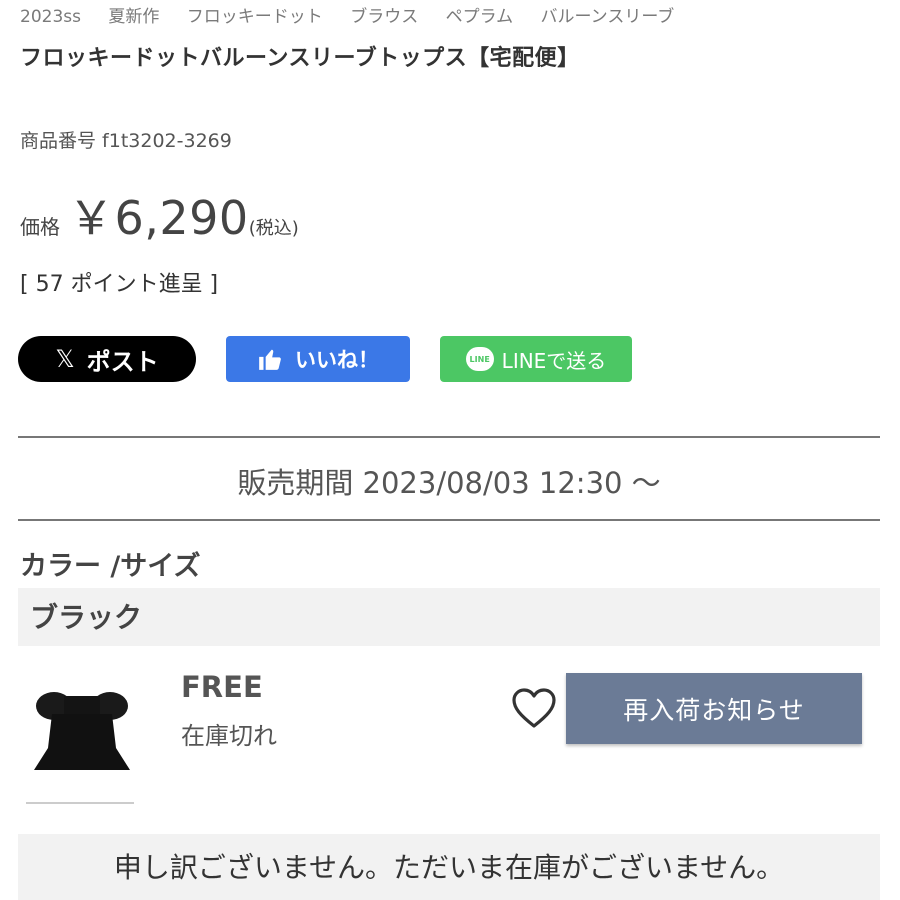 Image resolution: width=900 pixels, height=900 pixels. I want to click on x-post-label: ポスト, so click(122, 361).